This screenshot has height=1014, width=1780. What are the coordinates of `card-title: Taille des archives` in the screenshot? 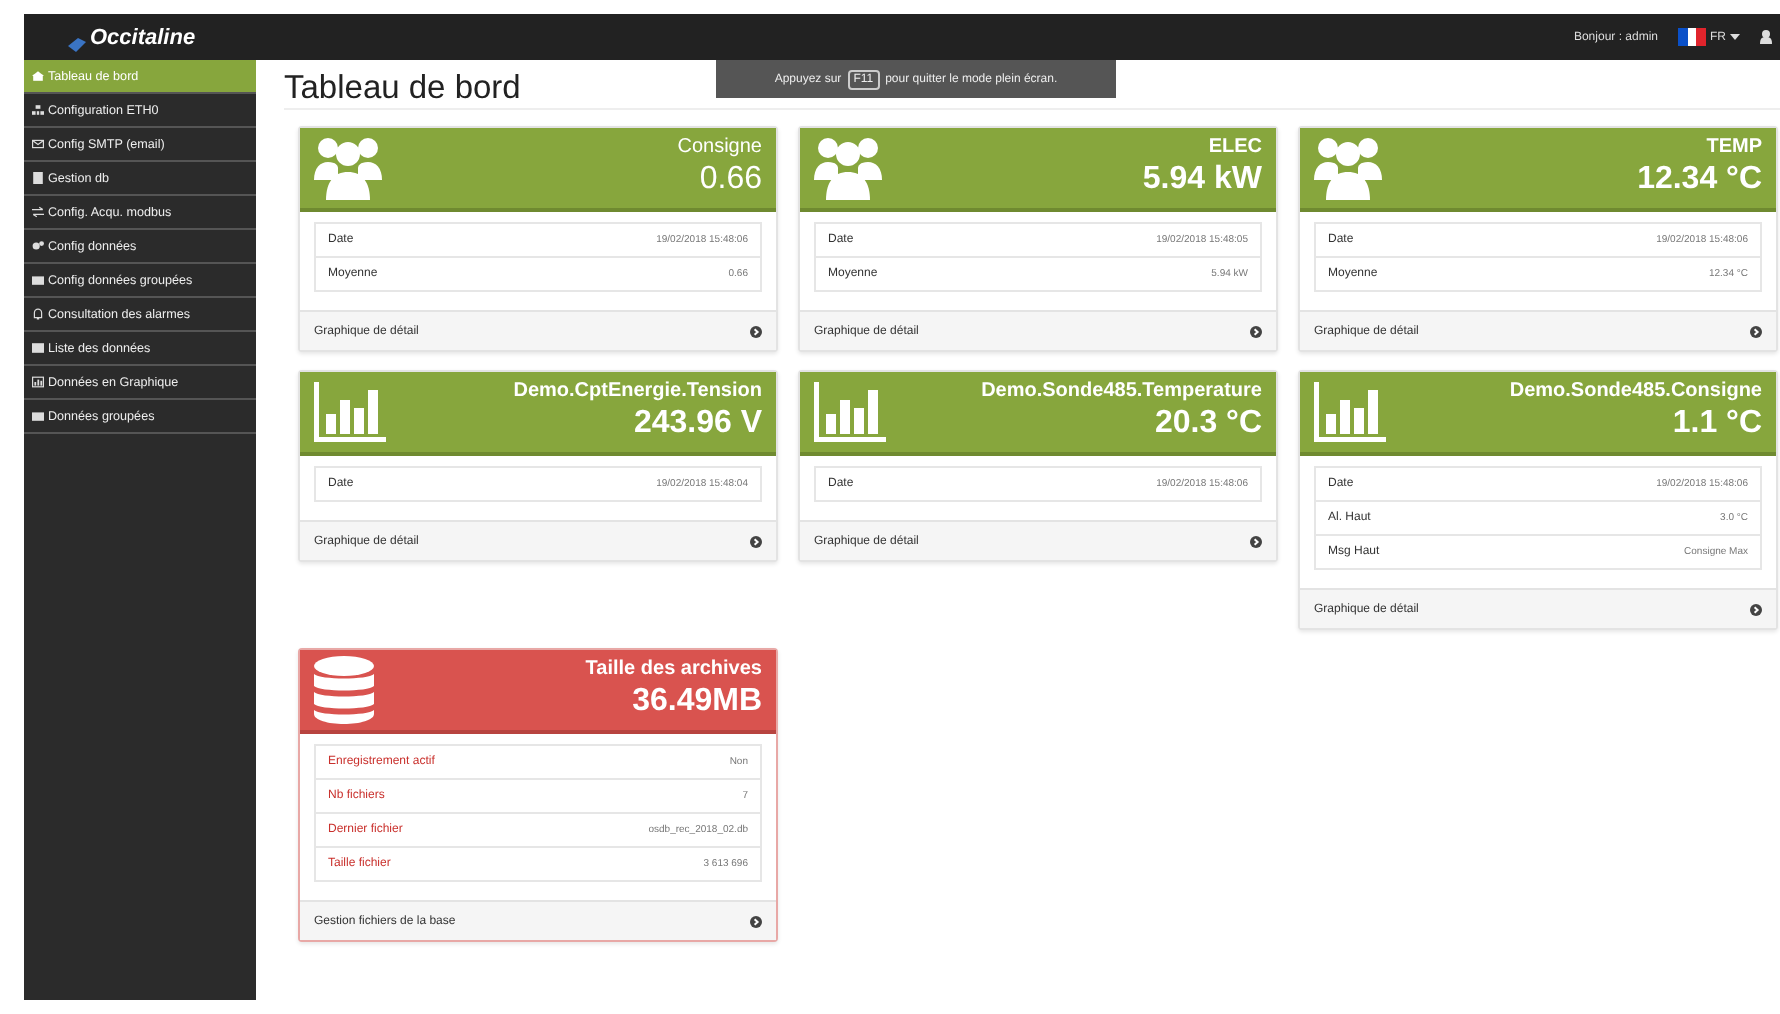 It's located at (673, 670).